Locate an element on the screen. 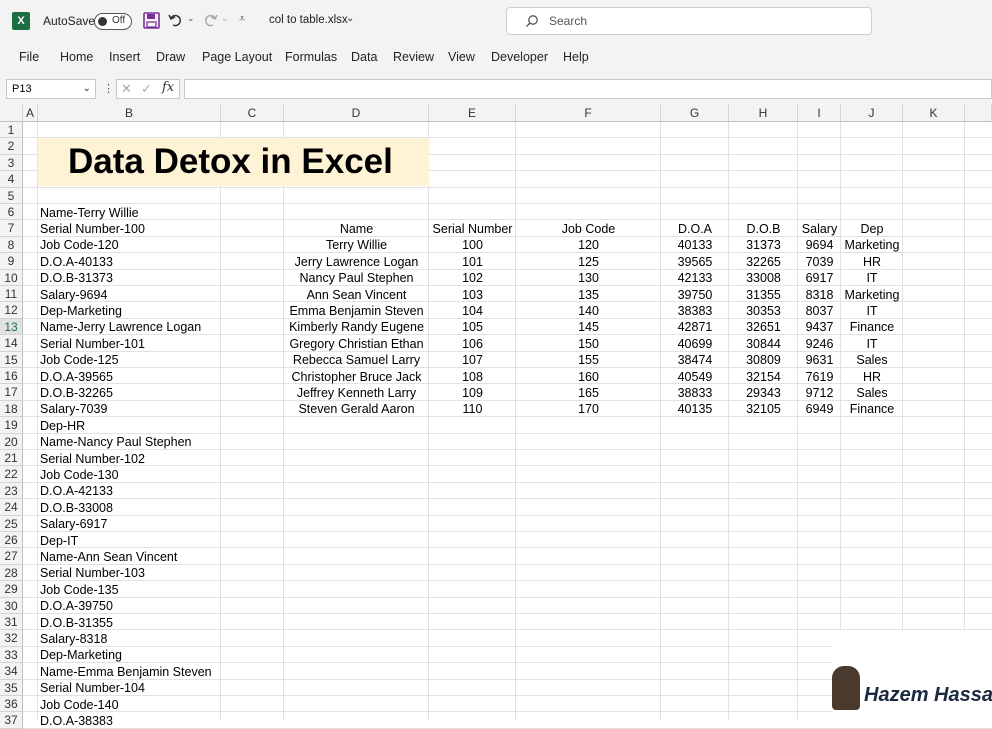 The image size is (992, 729). table-cell: 30353 is located at coordinates (763, 311).